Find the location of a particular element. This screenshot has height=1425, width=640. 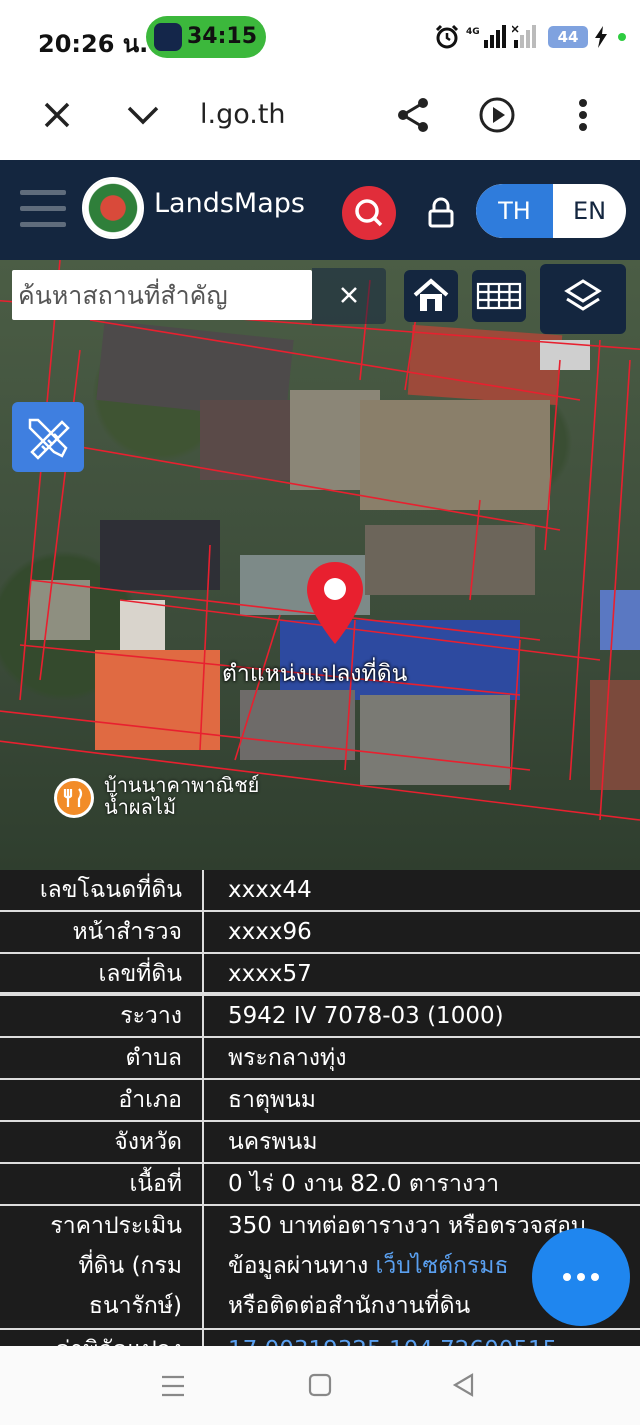

row-label: เนื้อที่ is located at coordinates (102, 1184).